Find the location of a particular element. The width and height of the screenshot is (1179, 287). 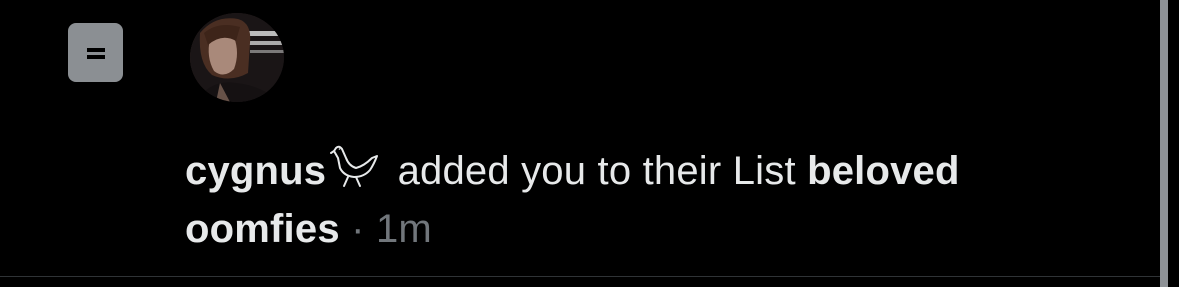

avatar is located at coordinates (237, 57).